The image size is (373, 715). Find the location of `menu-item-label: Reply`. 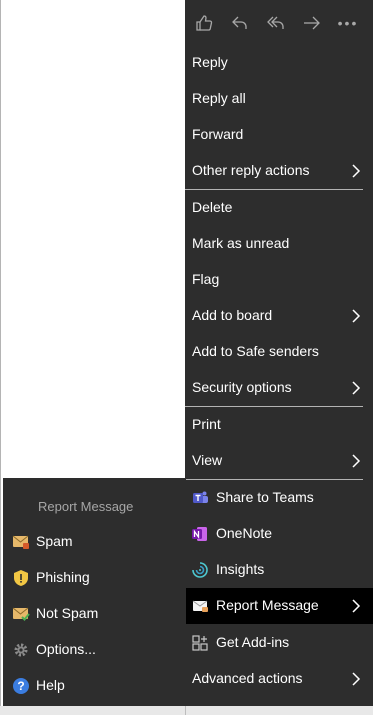

menu-item-label: Reply is located at coordinates (210, 62).